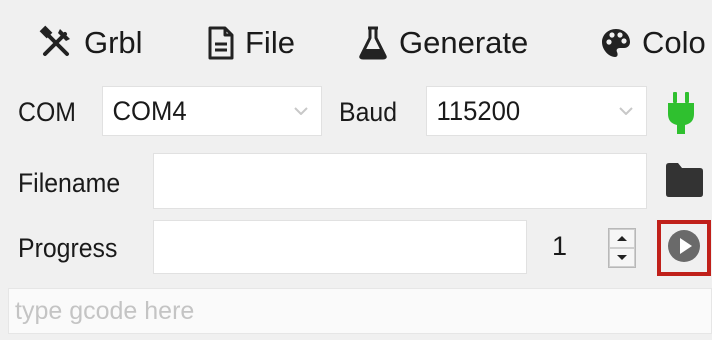 The image size is (712, 340). What do you see at coordinates (368, 111) in the screenshot?
I see `baud-label: Baud` at bounding box center [368, 111].